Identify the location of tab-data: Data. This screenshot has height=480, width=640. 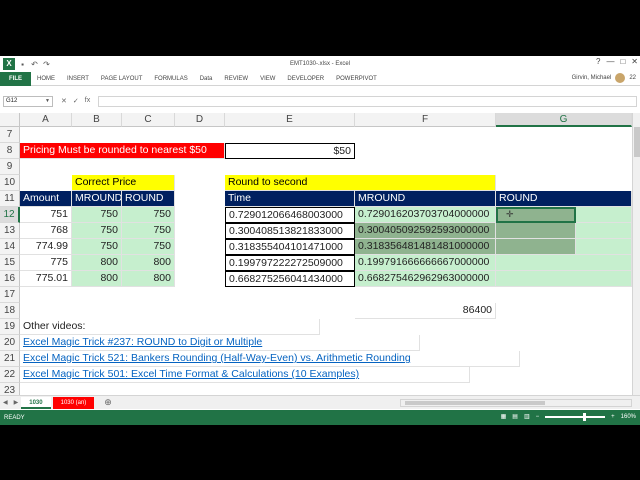
(206, 79).